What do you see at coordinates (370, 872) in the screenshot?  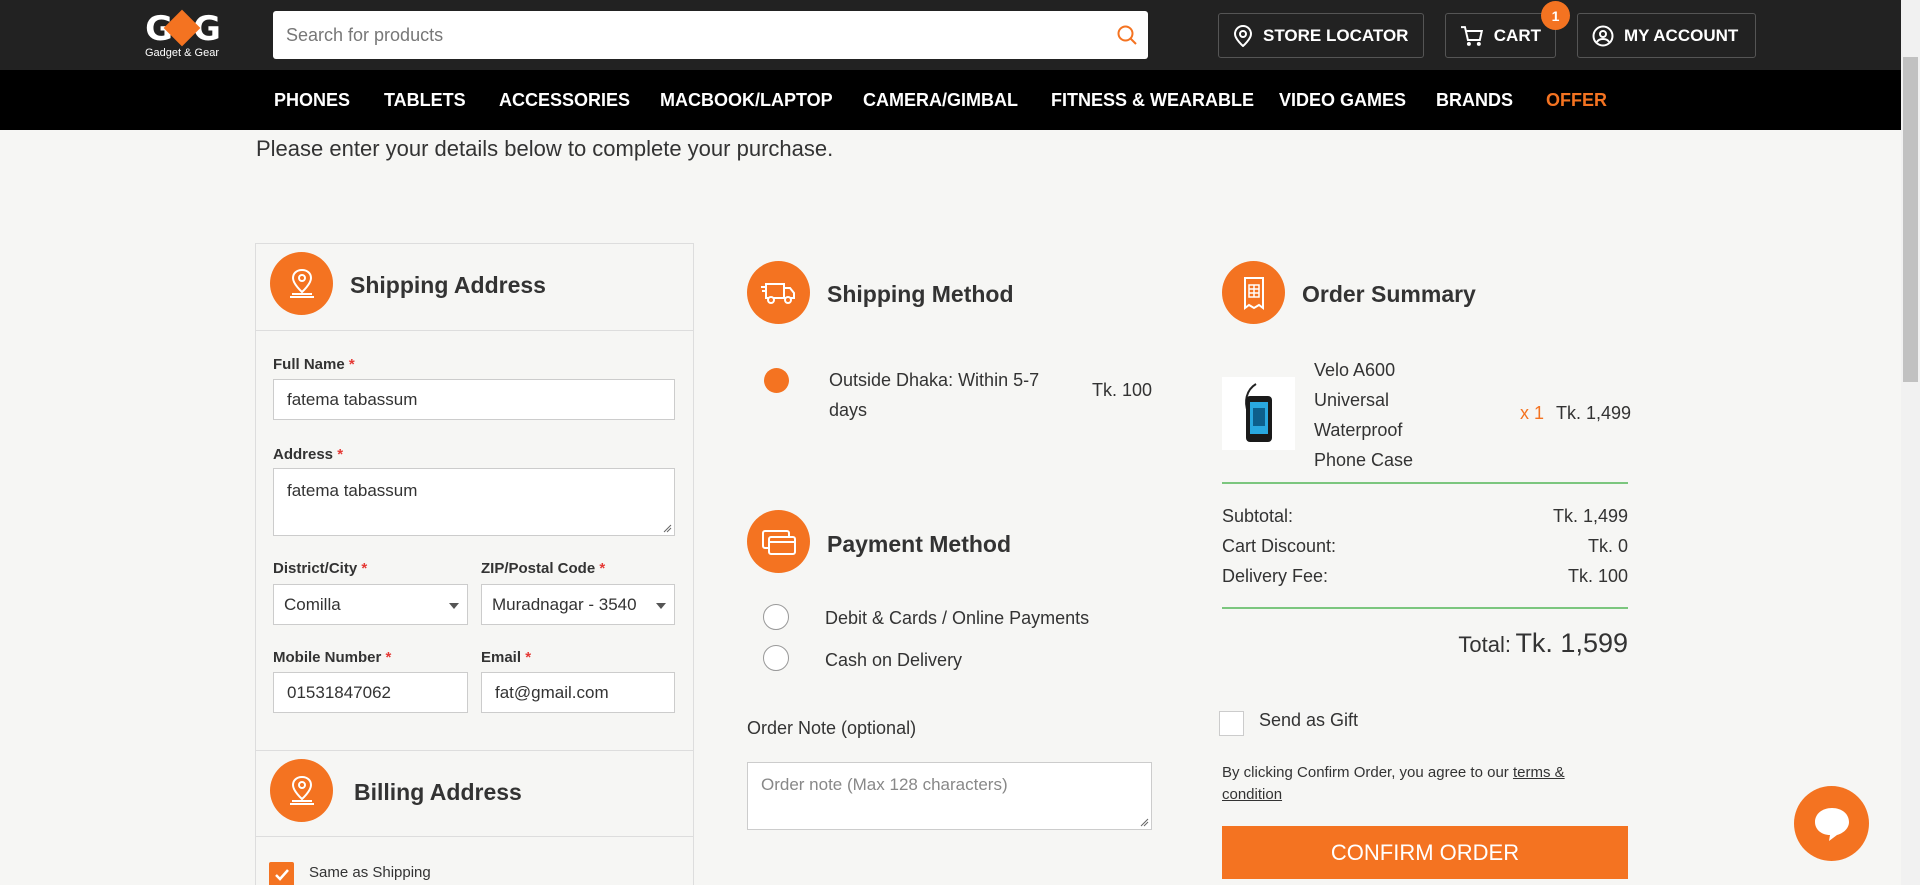 I see `same-as-shipping-label: Same as Shipping` at bounding box center [370, 872].